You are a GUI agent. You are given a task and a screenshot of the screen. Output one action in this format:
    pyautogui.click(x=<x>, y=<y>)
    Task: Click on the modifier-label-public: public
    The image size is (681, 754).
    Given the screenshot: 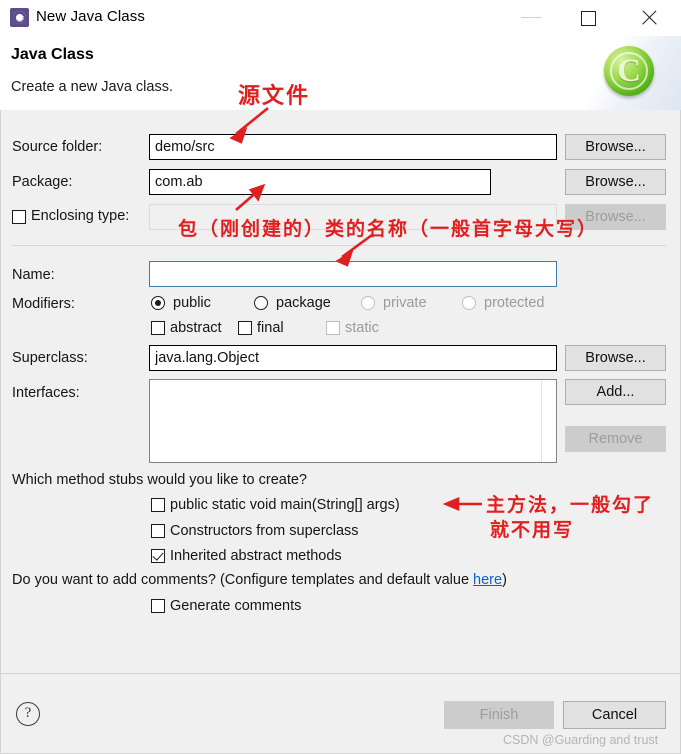 What is the action you would take?
    pyautogui.click(x=192, y=303)
    